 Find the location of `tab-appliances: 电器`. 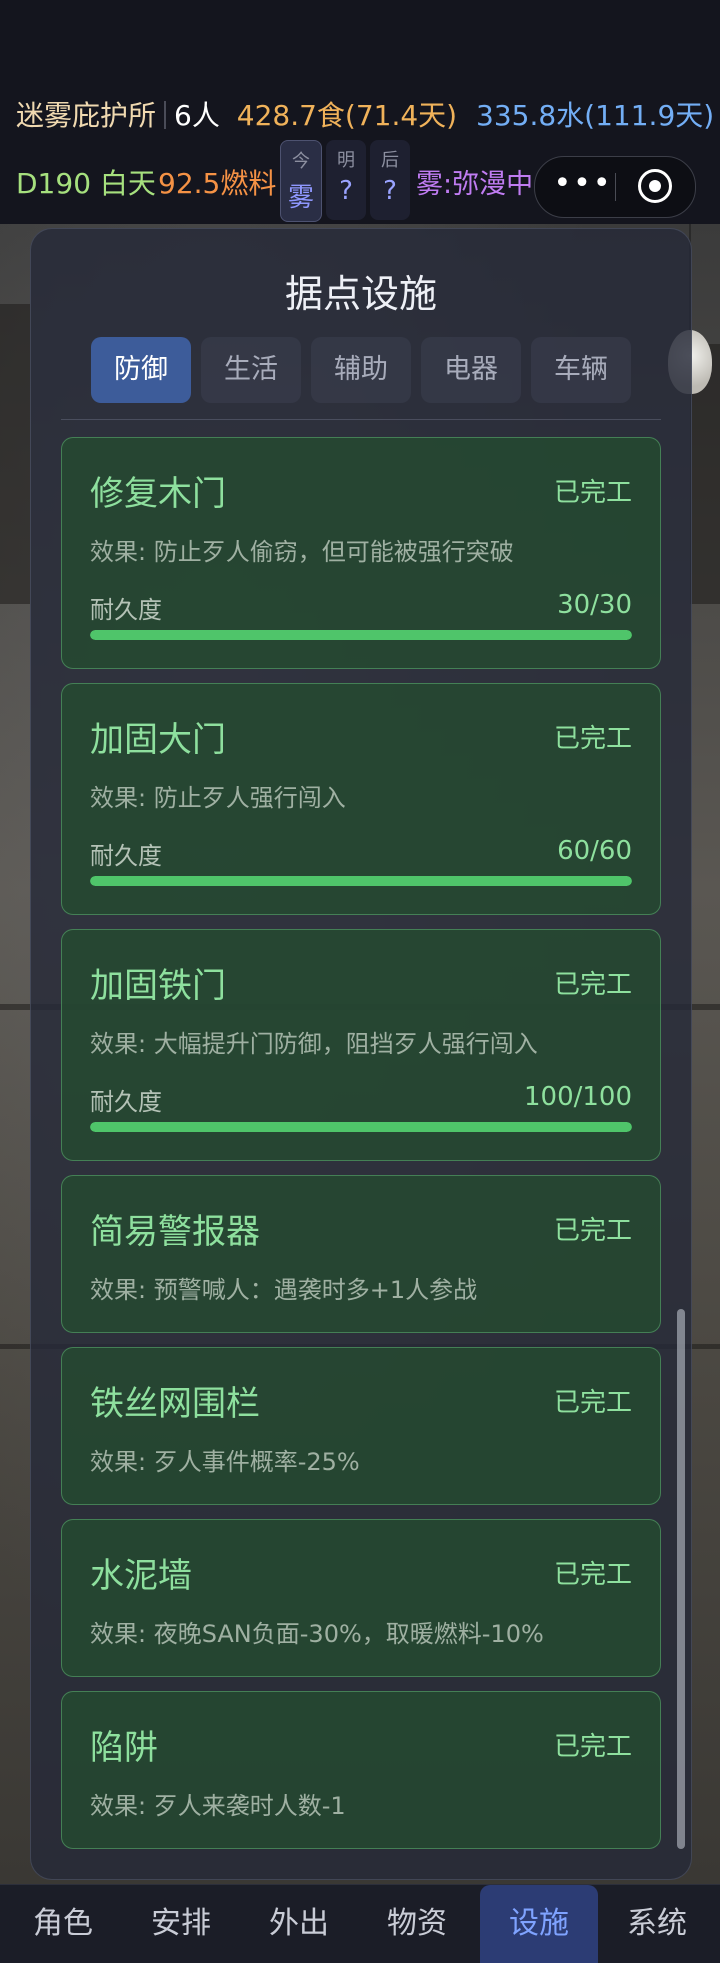

tab-appliances: 电器 is located at coordinates (471, 370).